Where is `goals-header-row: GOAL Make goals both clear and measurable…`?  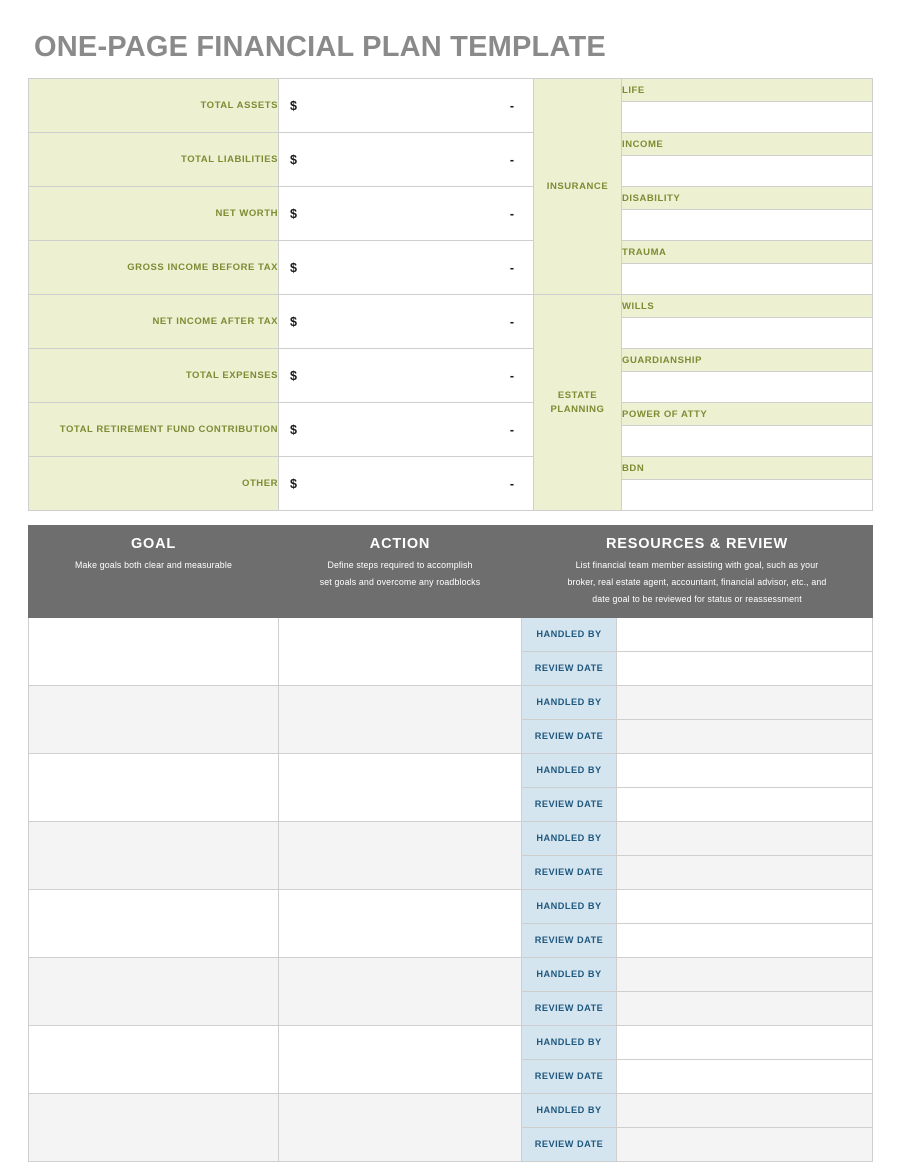
goals-header-row: GOAL Make goals both clear and measurable… is located at coordinates (450, 571).